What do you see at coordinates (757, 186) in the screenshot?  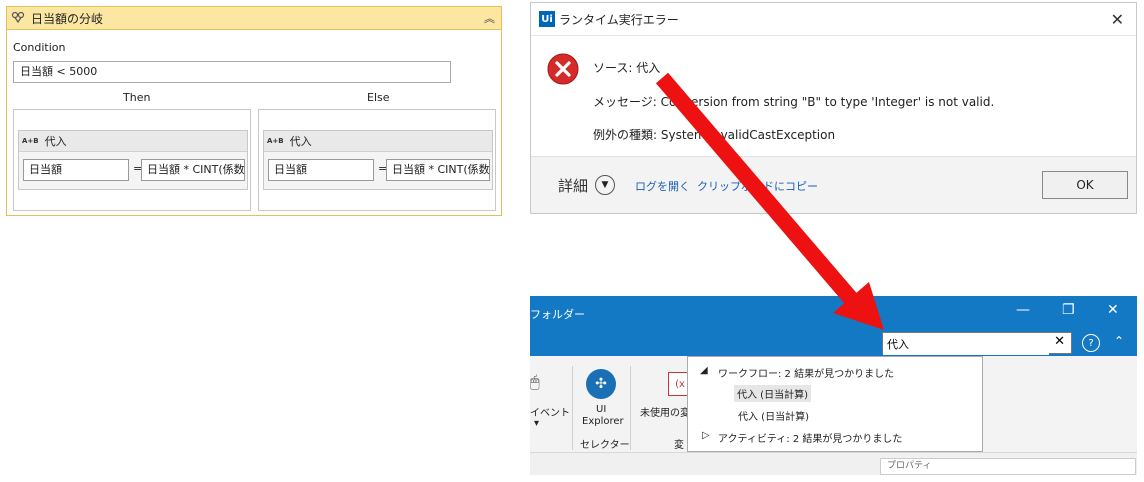 I see `copy-to-clipboard-link: クリップボードにコピー` at bounding box center [757, 186].